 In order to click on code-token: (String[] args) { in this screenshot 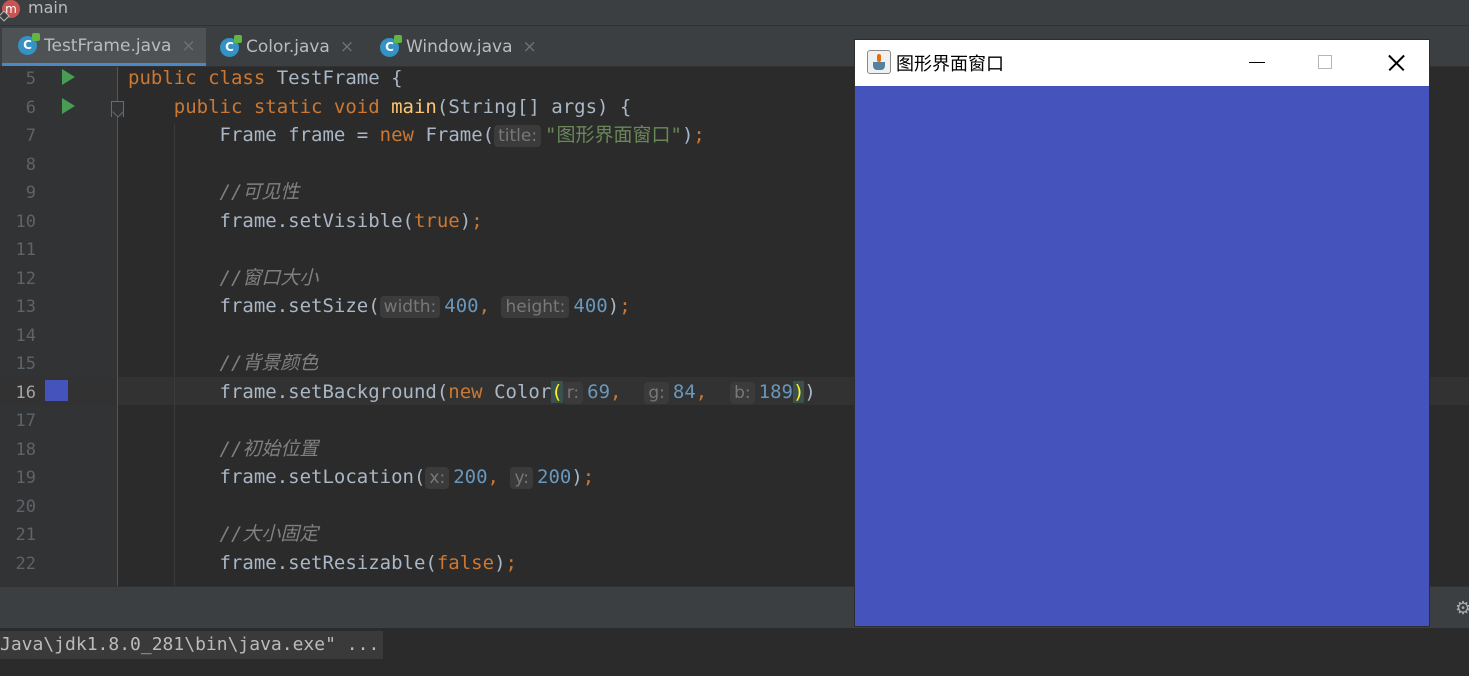, I will do `click(534, 107)`.